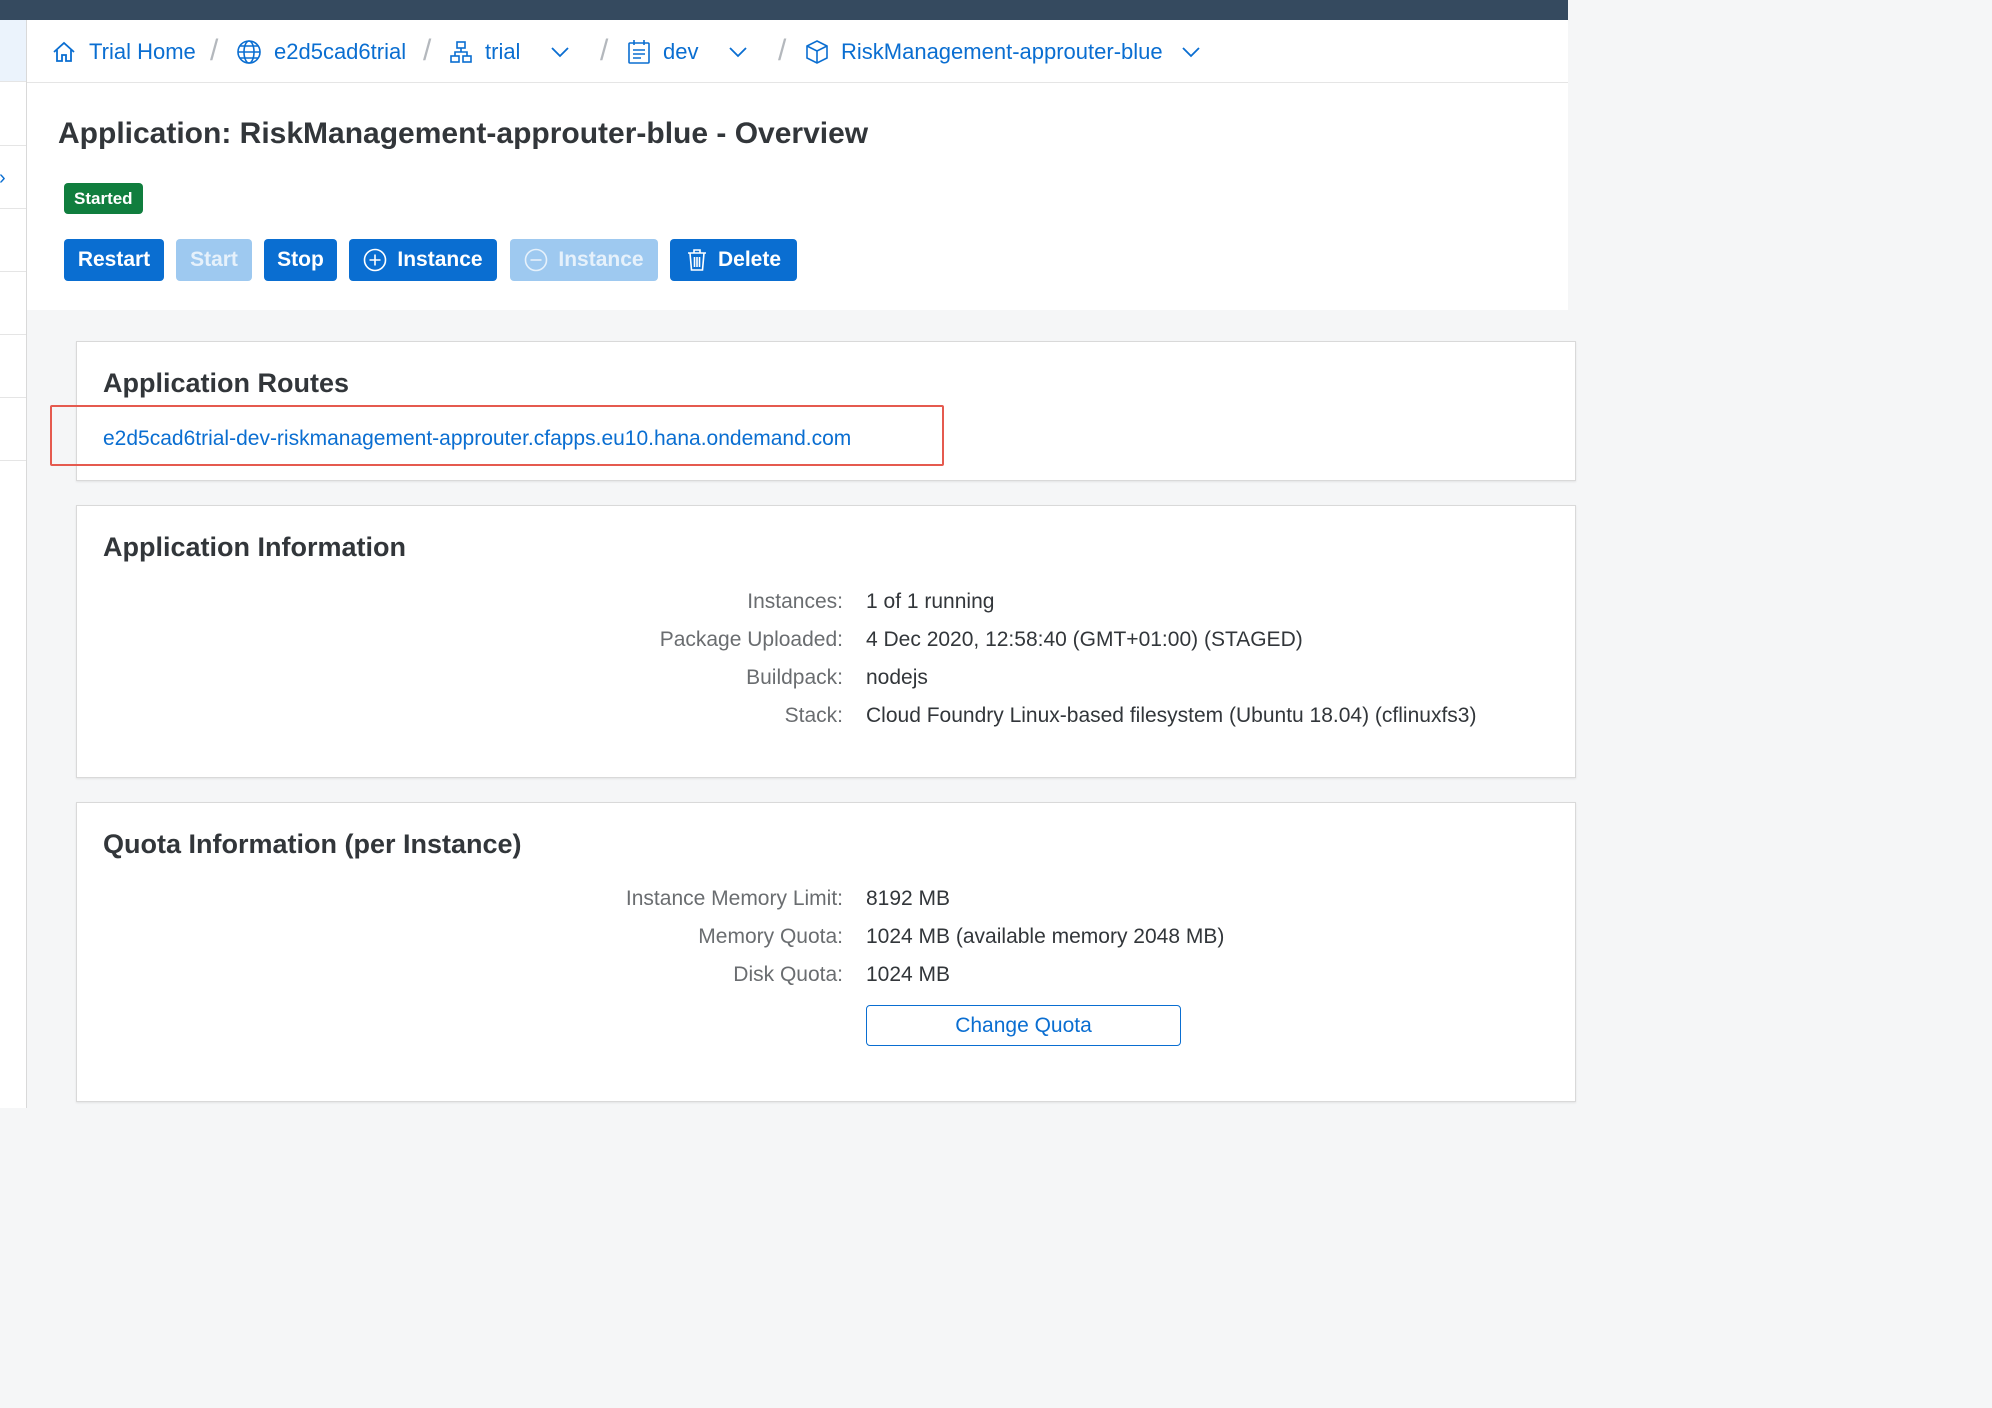  I want to click on quota-label: Instance Memory Limit:, so click(734, 898).